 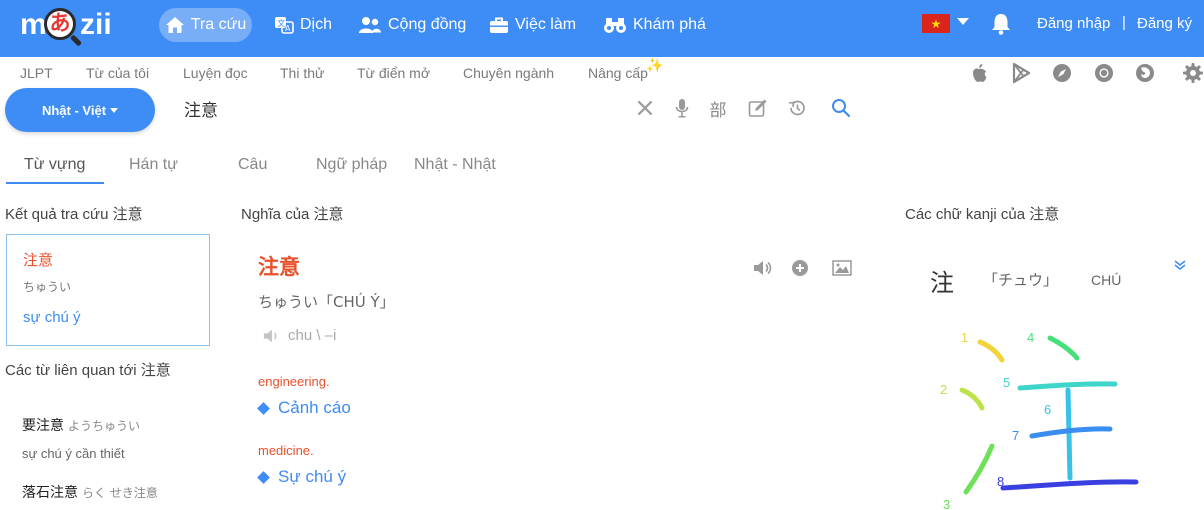 What do you see at coordinates (370, 25) in the screenshot?
I see `users-icon` at bounding box center [370, 25].